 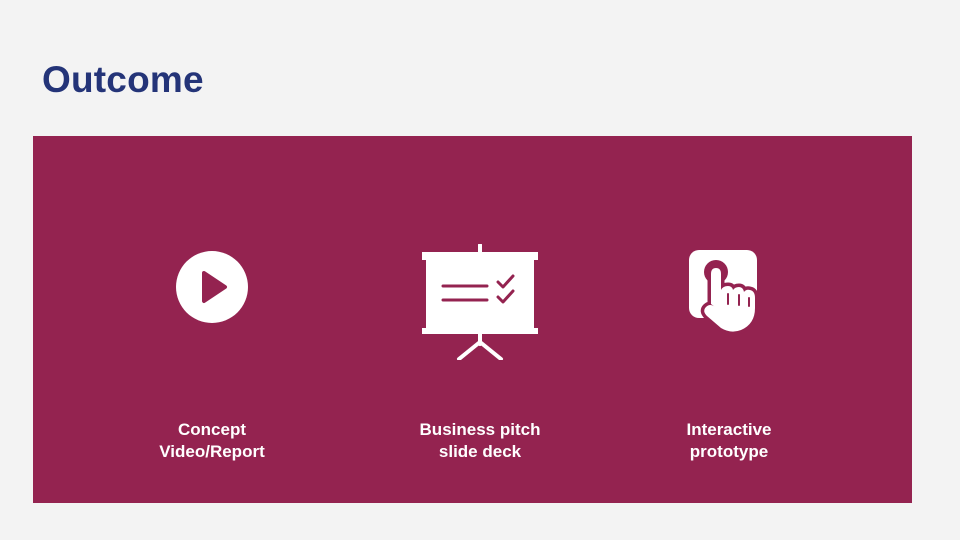 What do you see at coordinates (123, 79) in the screenshot?
I see `slide-title: Outcome` at bounding box center [123, 79].